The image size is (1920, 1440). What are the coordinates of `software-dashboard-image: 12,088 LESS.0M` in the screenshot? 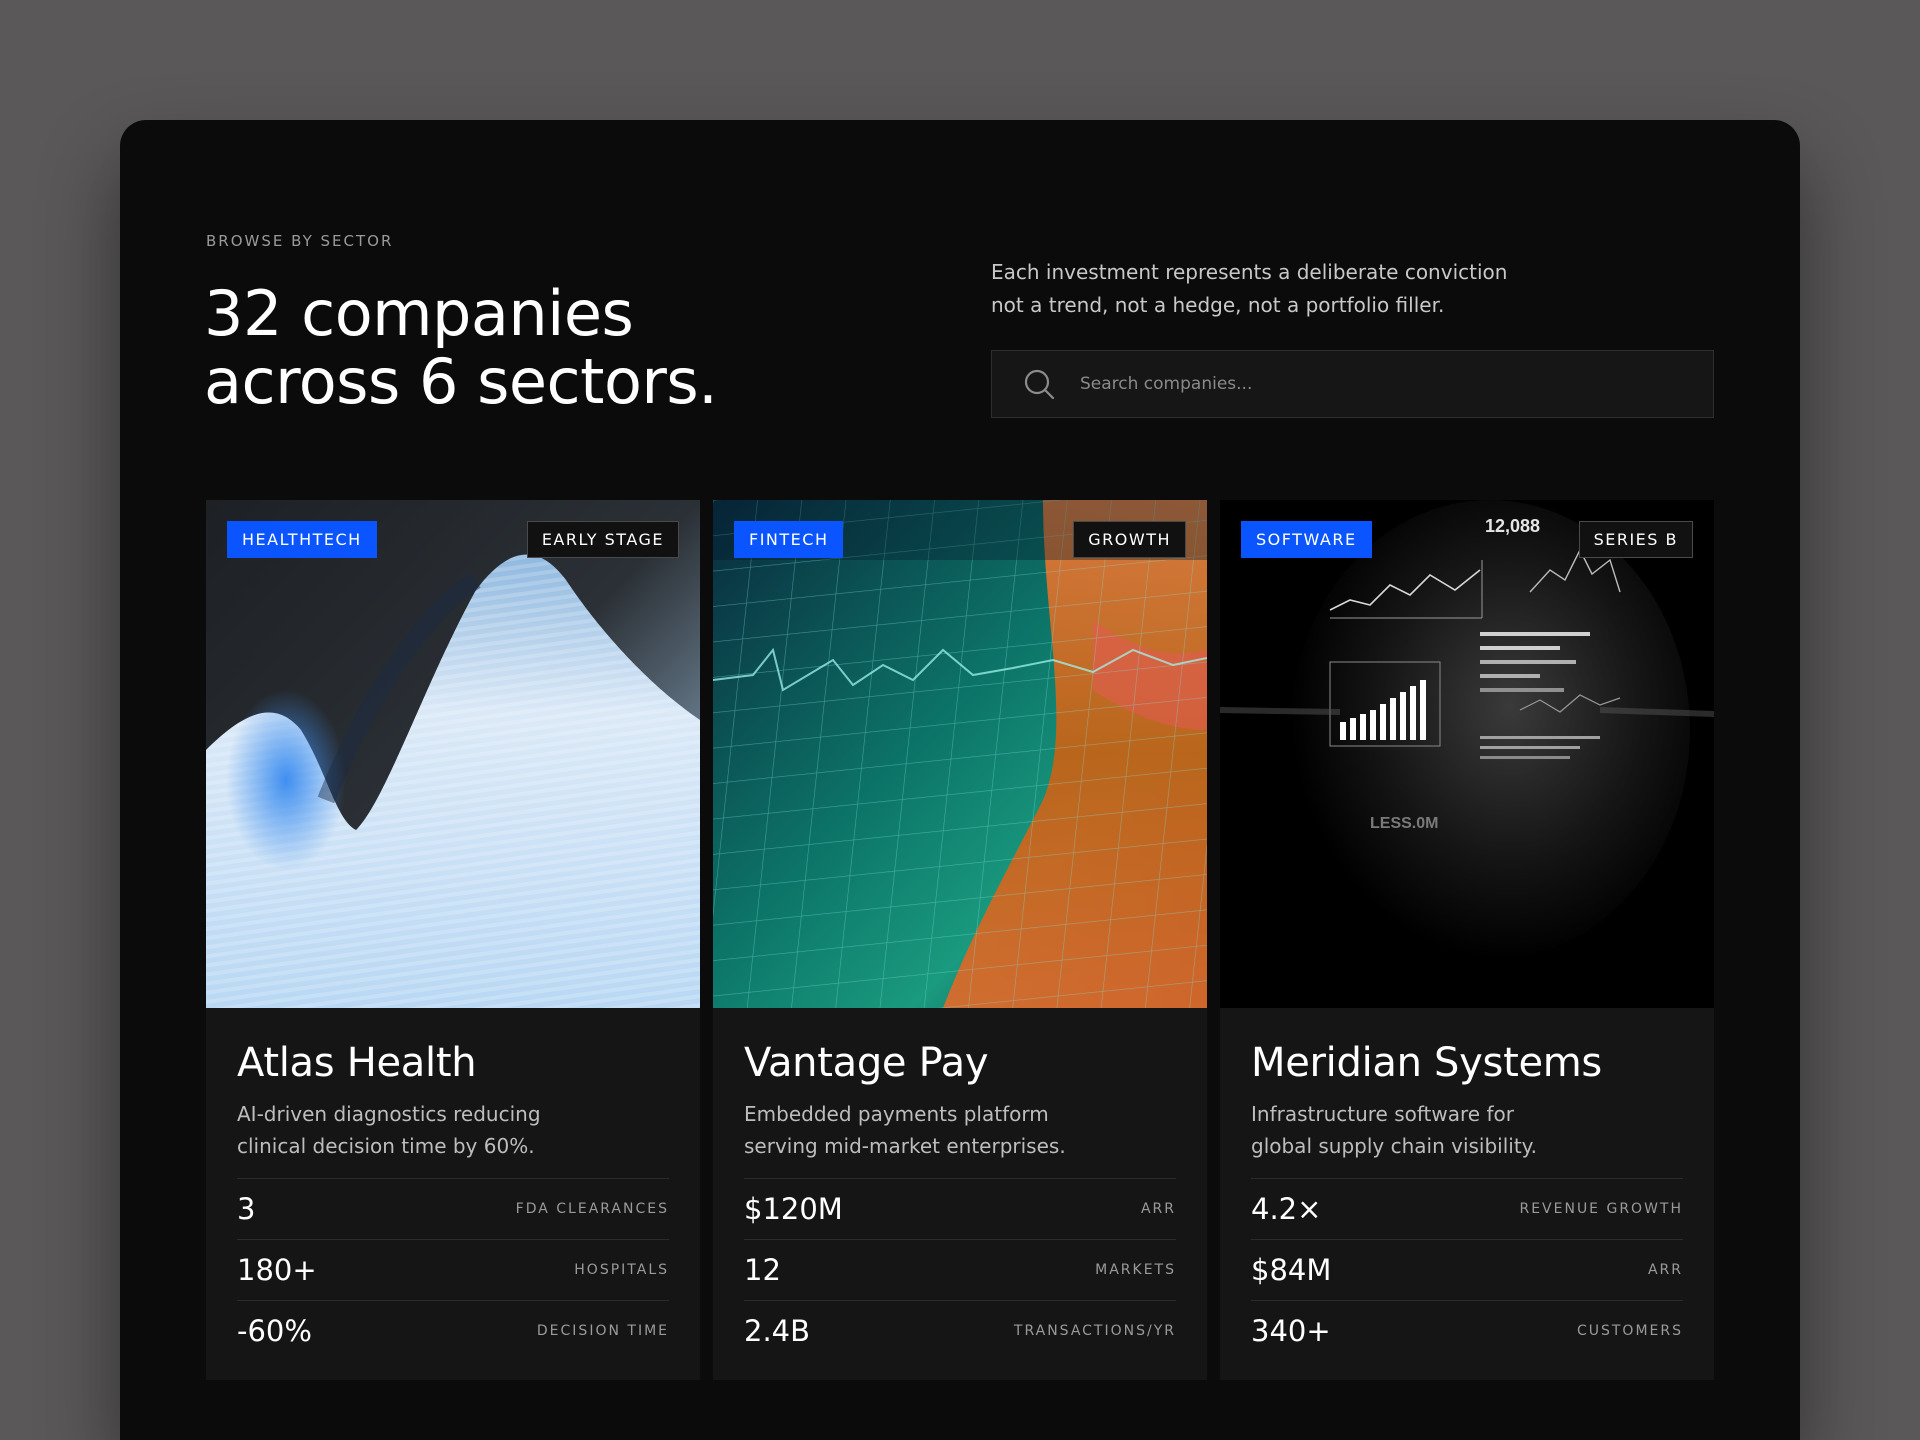 It's located at (1467, 754).